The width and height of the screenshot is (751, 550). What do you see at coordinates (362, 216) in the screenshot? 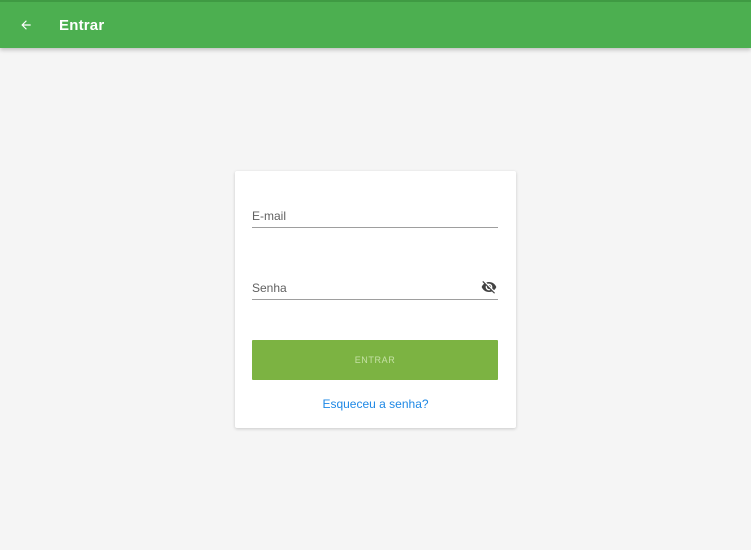
I see `email-input` at bounding box center [362, 216].